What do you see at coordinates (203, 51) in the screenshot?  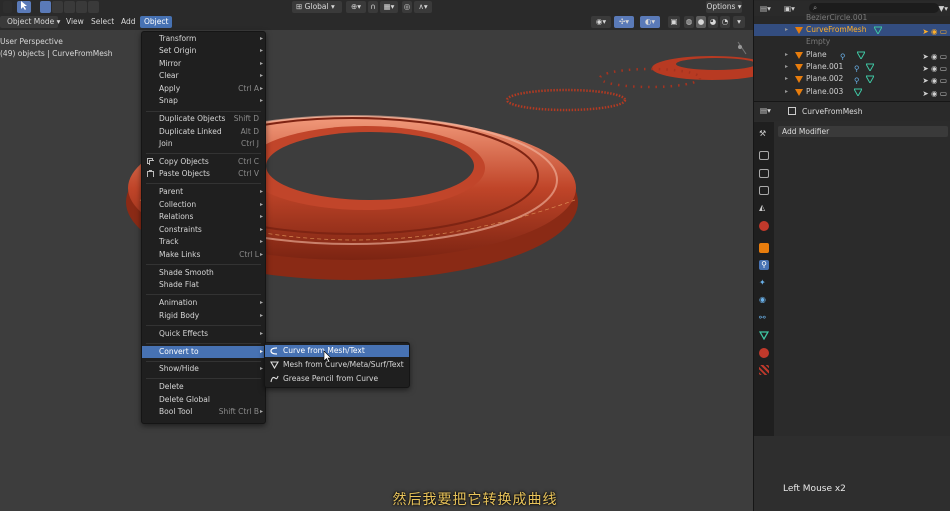 I see `menu-item-set-origin: Set Origin ▸` at bounding box center [203, 51].